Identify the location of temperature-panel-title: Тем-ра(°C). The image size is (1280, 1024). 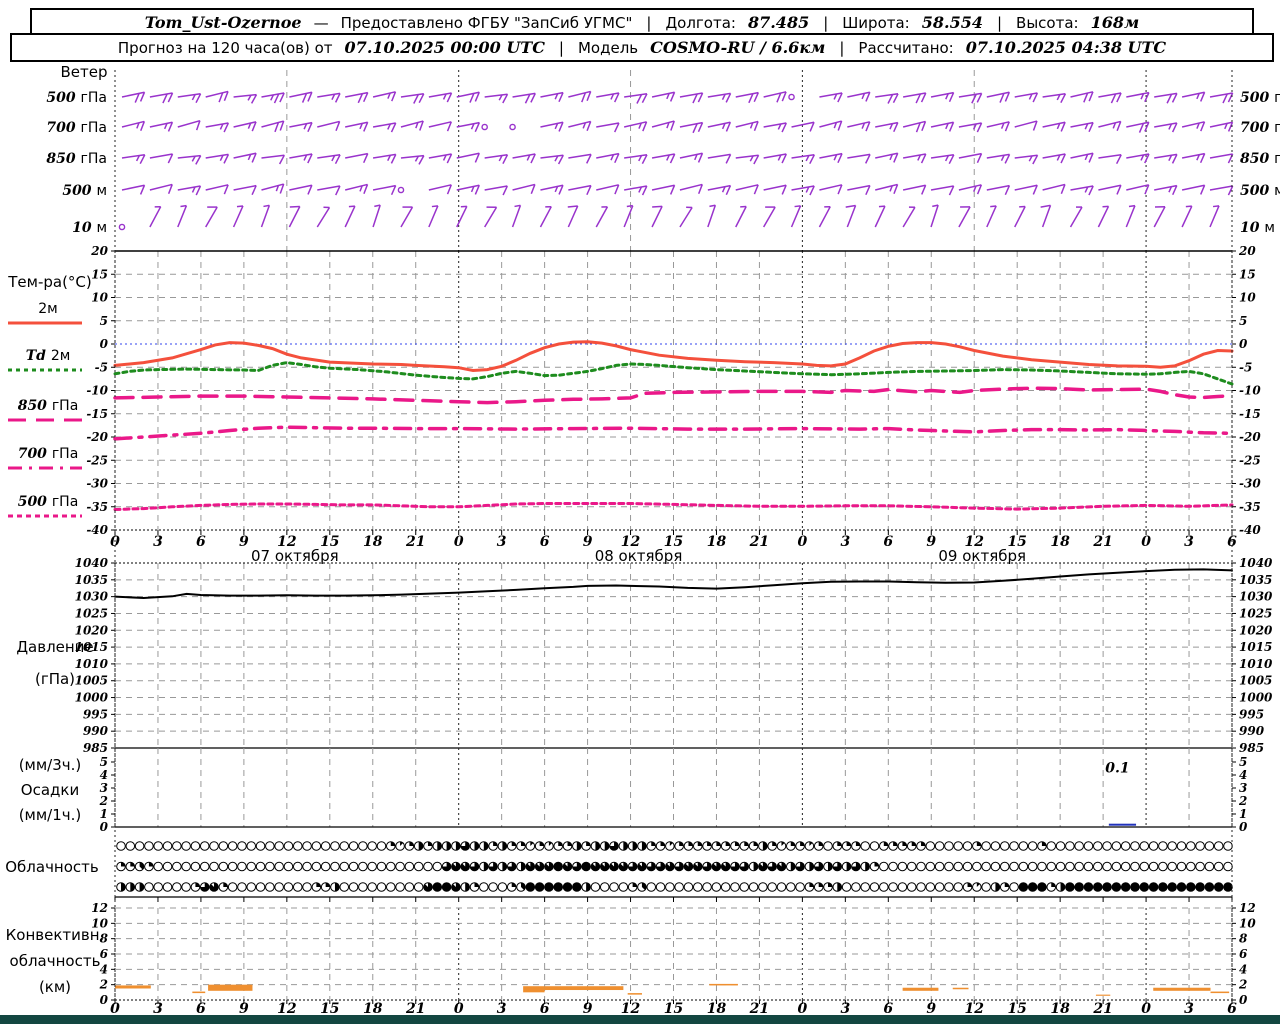
(49, 282).